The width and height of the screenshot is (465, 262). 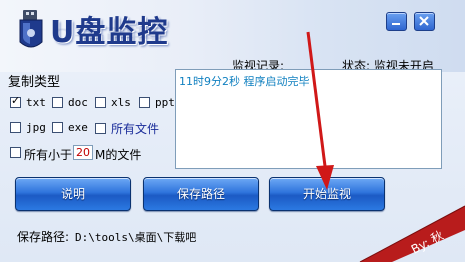 I want to click on size-filter-suffix: M的文件, so click(x=118, y=155).